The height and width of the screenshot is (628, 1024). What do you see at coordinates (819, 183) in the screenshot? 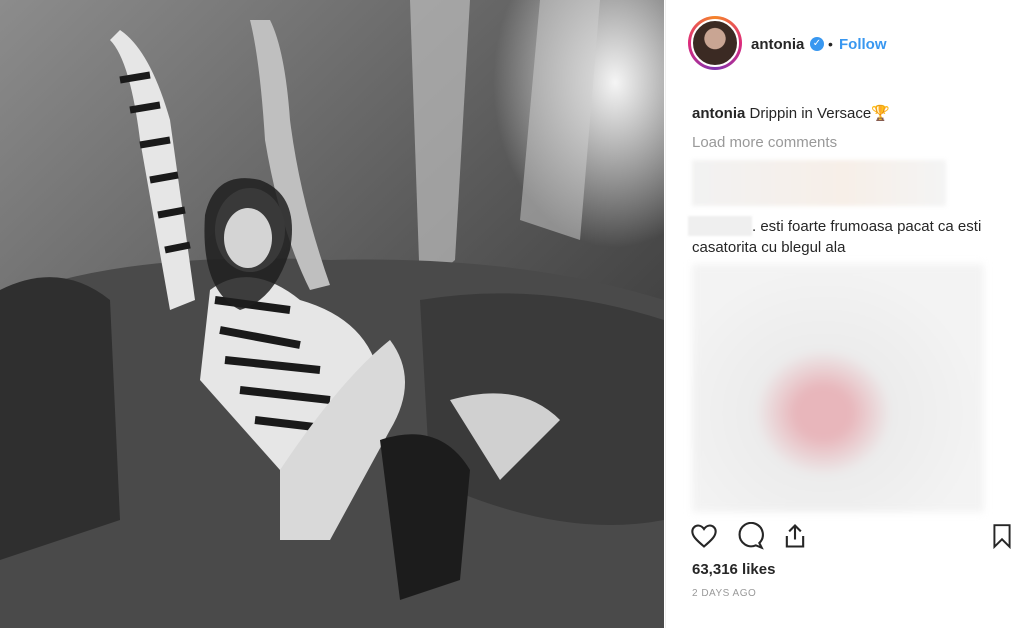
I see `blurred-comment` at bounding box center [819, 183].